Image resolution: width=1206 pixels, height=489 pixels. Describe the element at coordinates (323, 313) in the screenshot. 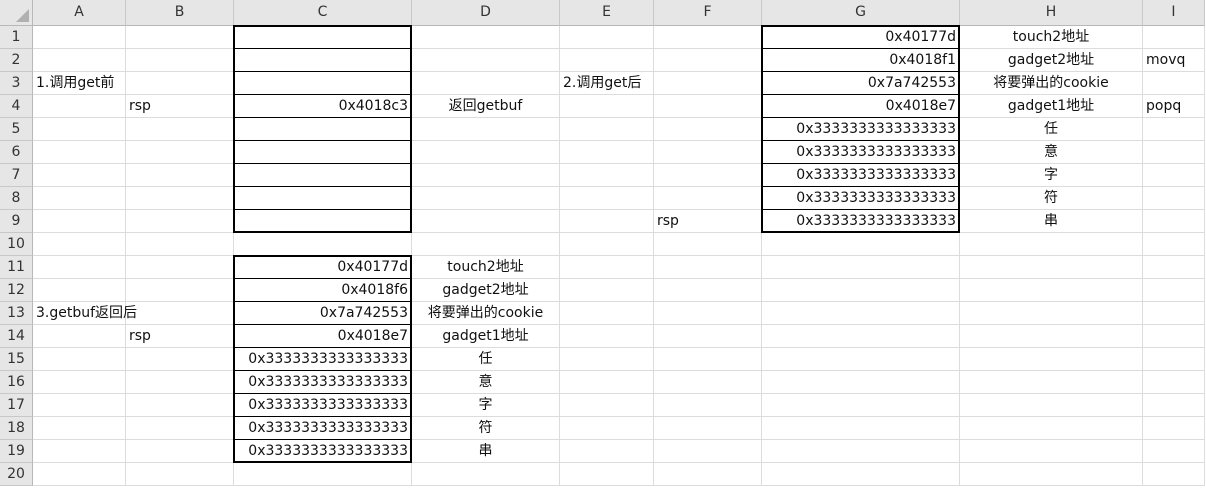

I see `cell-c13: 0x7a742553` at that location.